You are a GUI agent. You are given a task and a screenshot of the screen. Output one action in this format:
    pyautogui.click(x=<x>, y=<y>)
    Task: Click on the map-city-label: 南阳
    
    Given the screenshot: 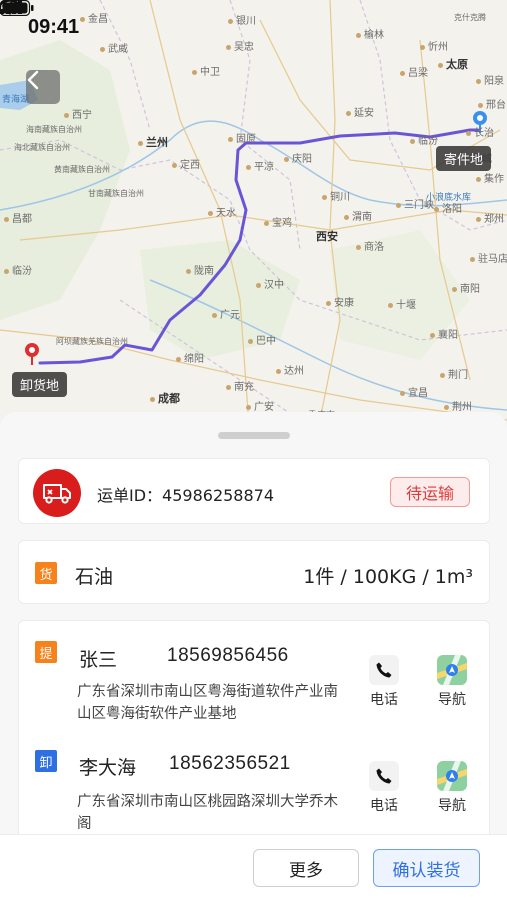 What is the action you would take?
    pyautogui.click(x=466, y=287)
    